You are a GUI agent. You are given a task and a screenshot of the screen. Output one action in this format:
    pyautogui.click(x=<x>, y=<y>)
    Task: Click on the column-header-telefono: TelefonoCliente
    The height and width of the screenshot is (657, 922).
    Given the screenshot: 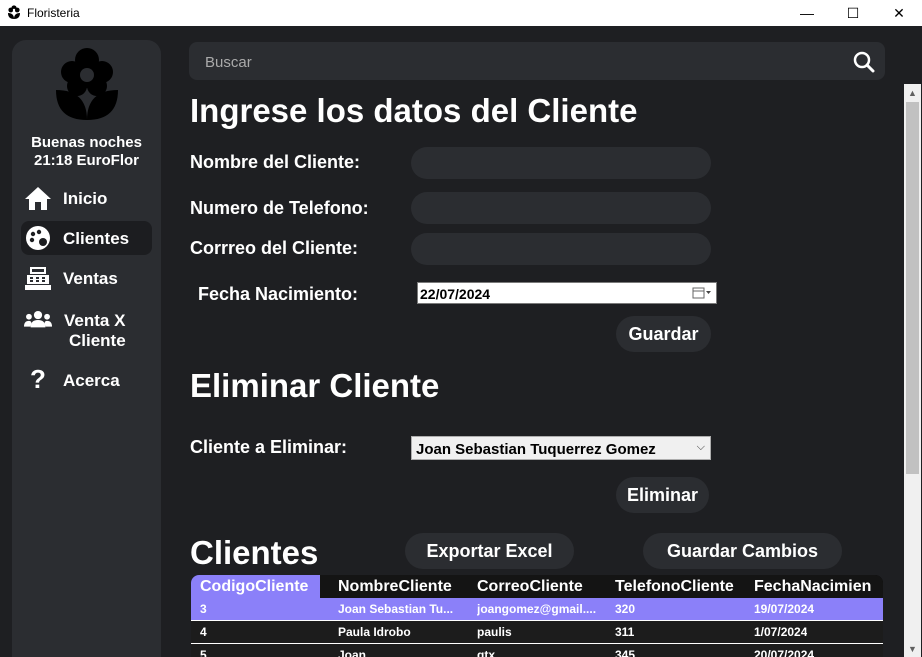 What is the action you would take?
    pyautogui.click(x=674, y=587)
    